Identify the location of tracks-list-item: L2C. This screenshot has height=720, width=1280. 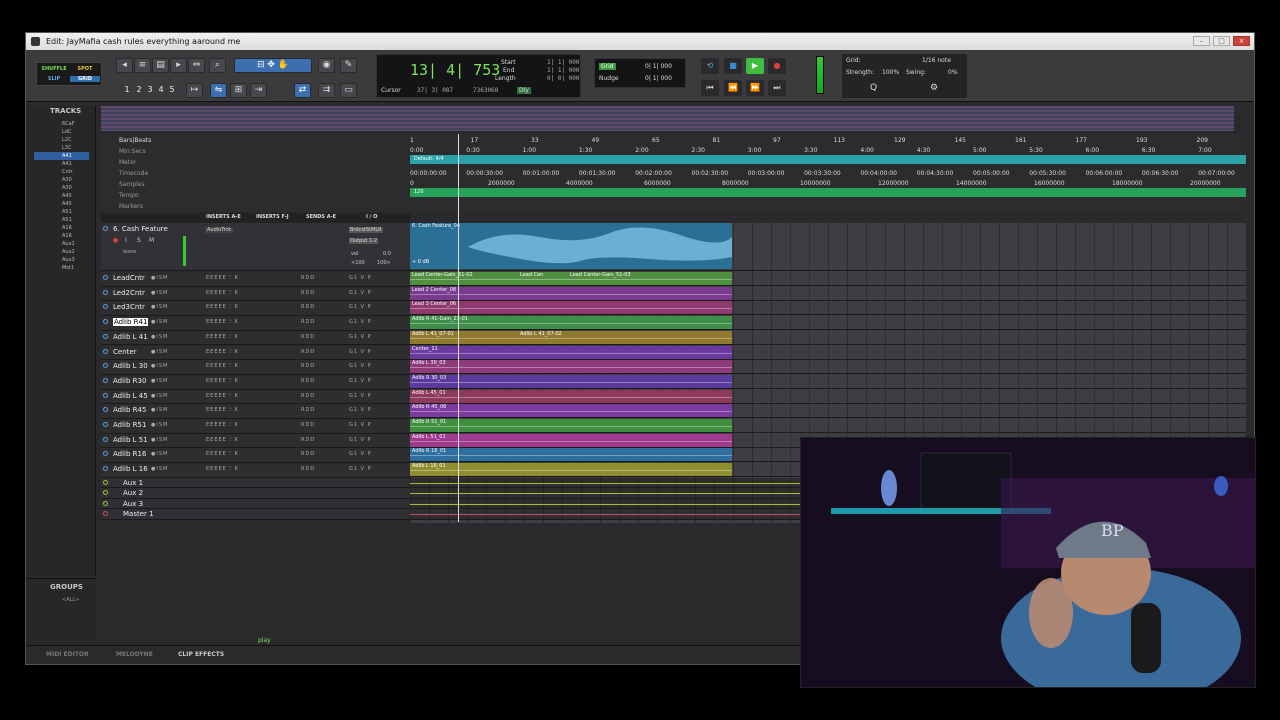
(61, 140).